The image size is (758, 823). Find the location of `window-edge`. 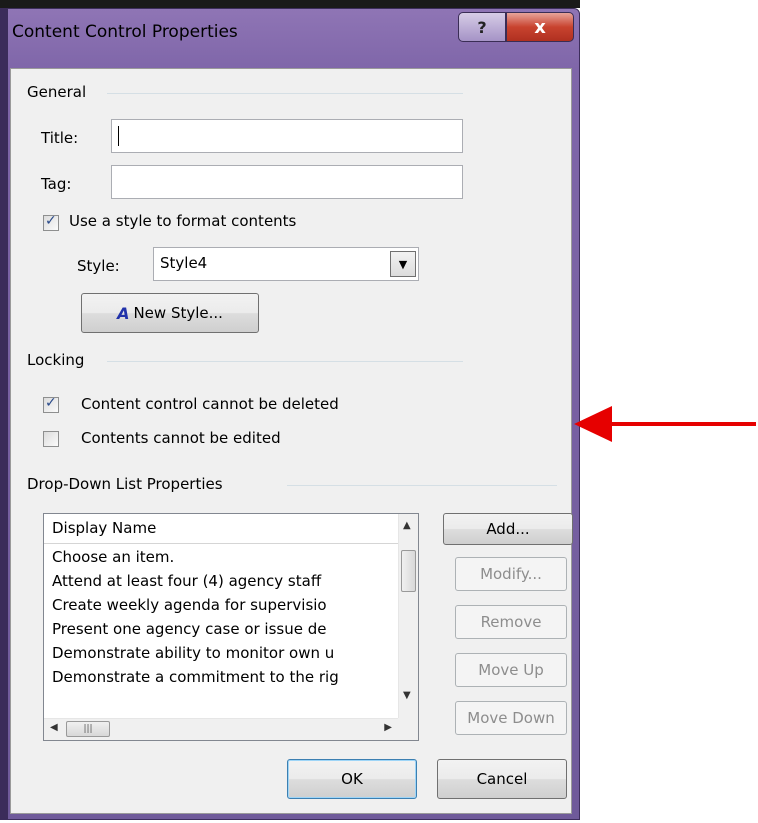

window-edge is located at coordinates (4, 414).